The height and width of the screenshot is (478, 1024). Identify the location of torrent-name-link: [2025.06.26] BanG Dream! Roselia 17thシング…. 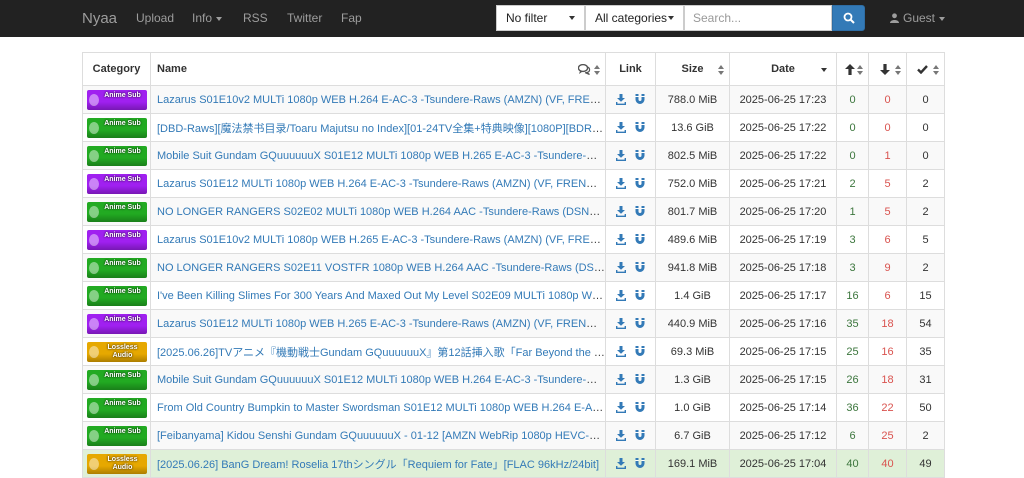
(378, 465).